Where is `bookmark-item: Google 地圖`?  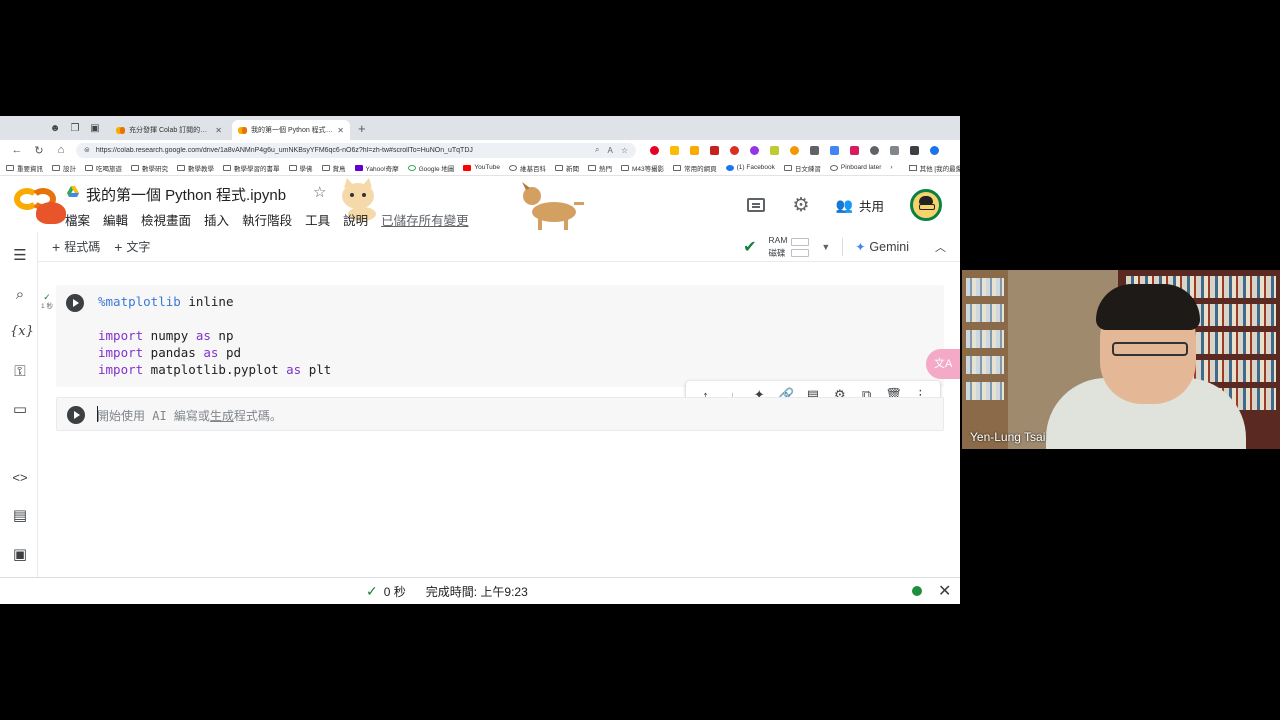 bookmark-item: Google 地圖 is located at coordinates (430, 168).